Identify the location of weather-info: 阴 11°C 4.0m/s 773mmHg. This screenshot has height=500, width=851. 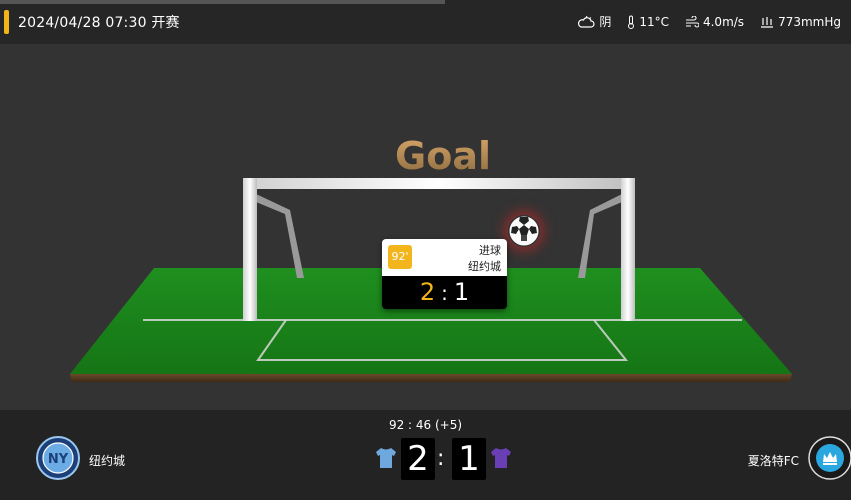
(709, 21).